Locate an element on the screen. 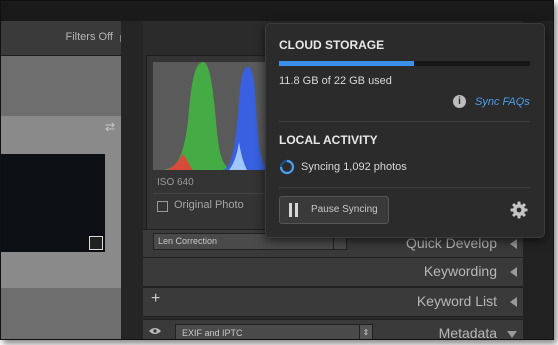 The width and height of the screenshot is (558, 345). eye-icon is located at coordinates (155, 331).